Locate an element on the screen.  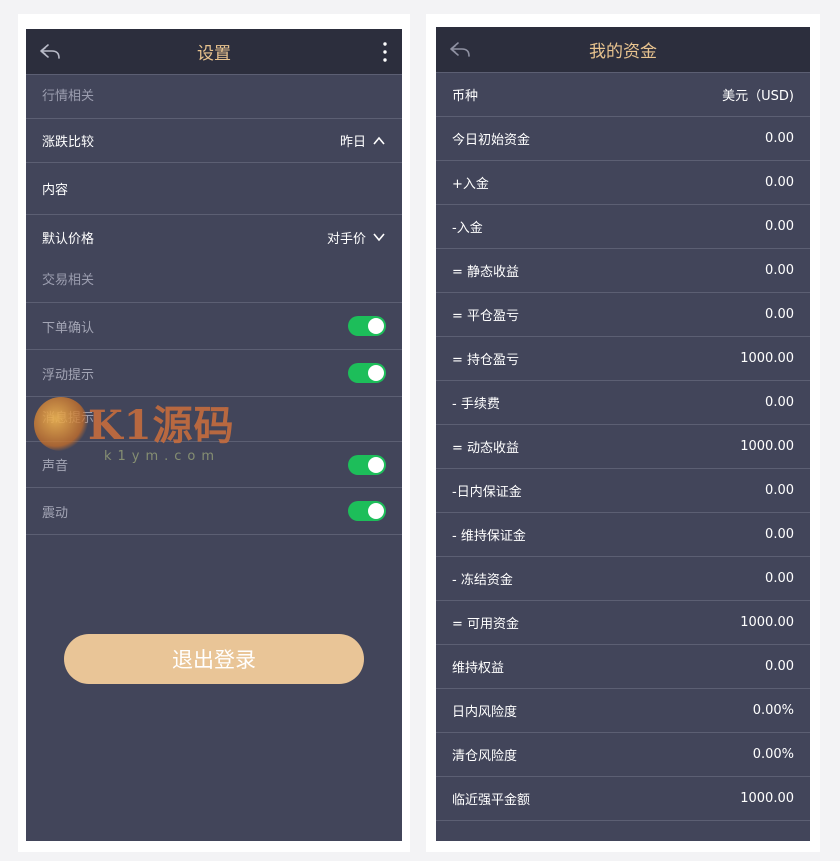
funds-row: - 维持保证金 0.00 is located at coordinates (623, 535).